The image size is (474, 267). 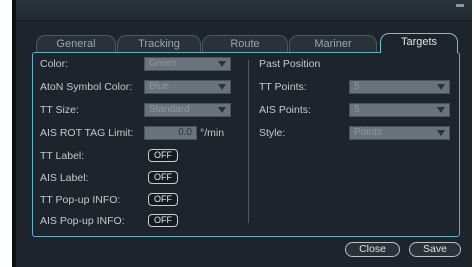 What do you see at coordinates (272, 133) in the screenshot?
I see `style-label: Style:` at bounding box center [272, 133].